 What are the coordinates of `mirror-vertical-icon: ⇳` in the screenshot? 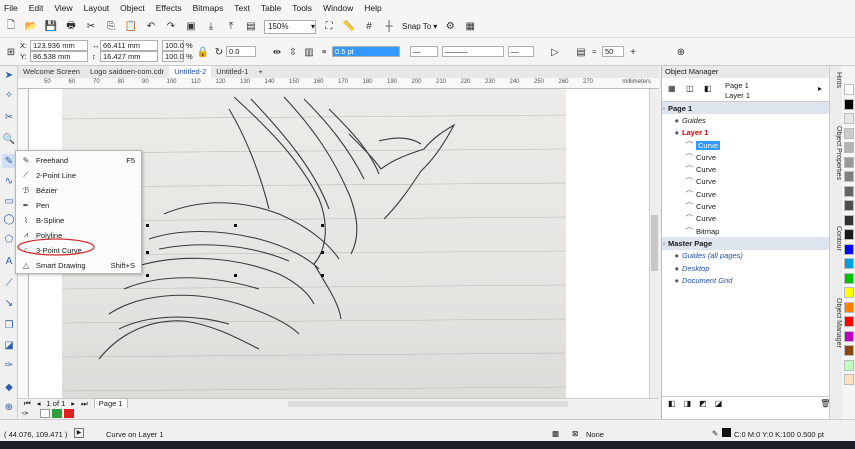 It's located at (293, 52).